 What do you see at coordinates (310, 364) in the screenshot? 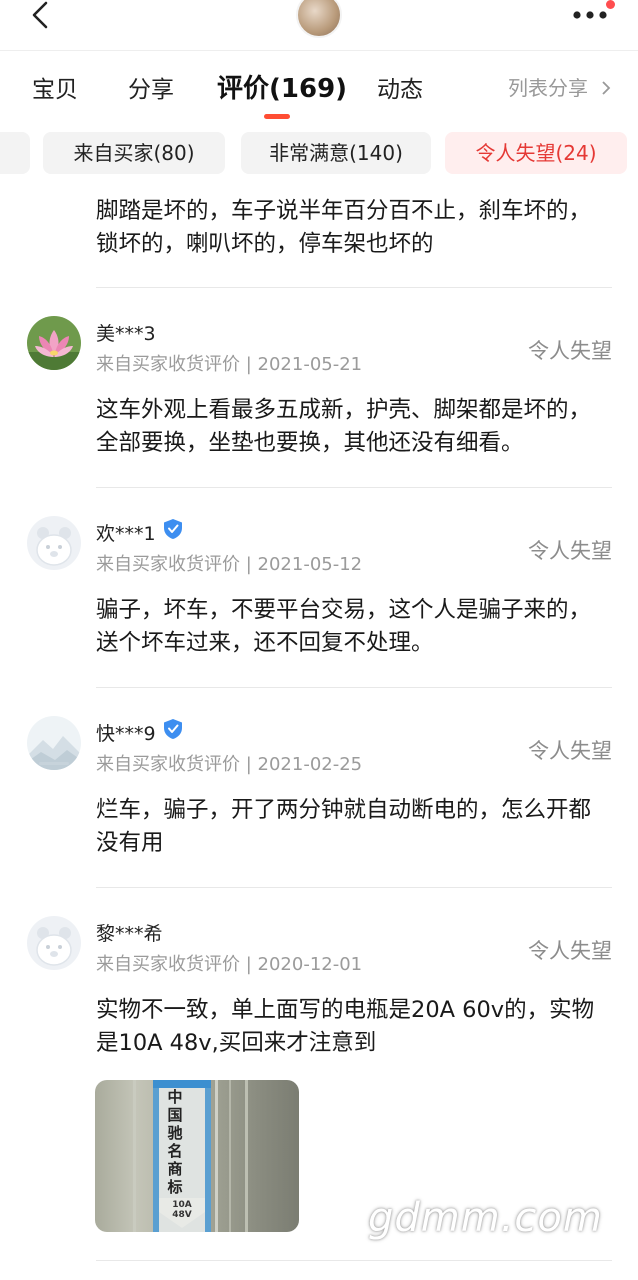
I see `review-date: 2021-05-21` at bounding box center [310, 364].